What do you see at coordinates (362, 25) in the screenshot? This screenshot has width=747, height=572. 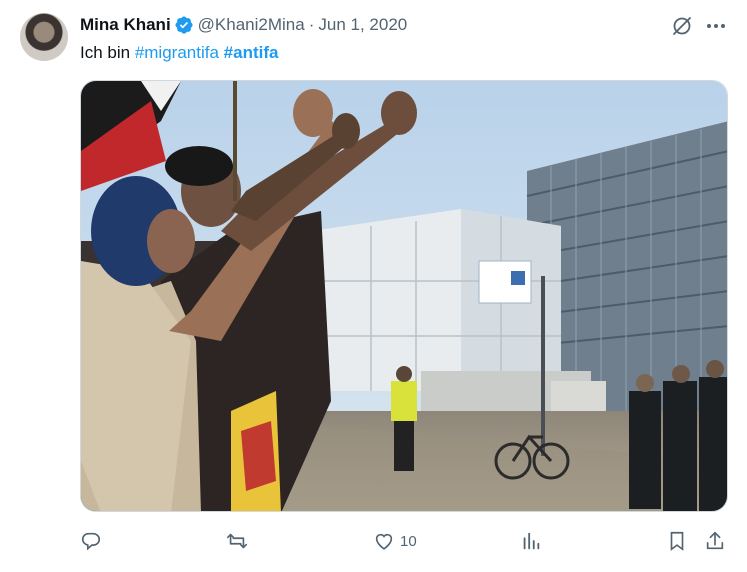 I see `tweet-date: Jun 1, 2020` at bounding box center [362, 25].